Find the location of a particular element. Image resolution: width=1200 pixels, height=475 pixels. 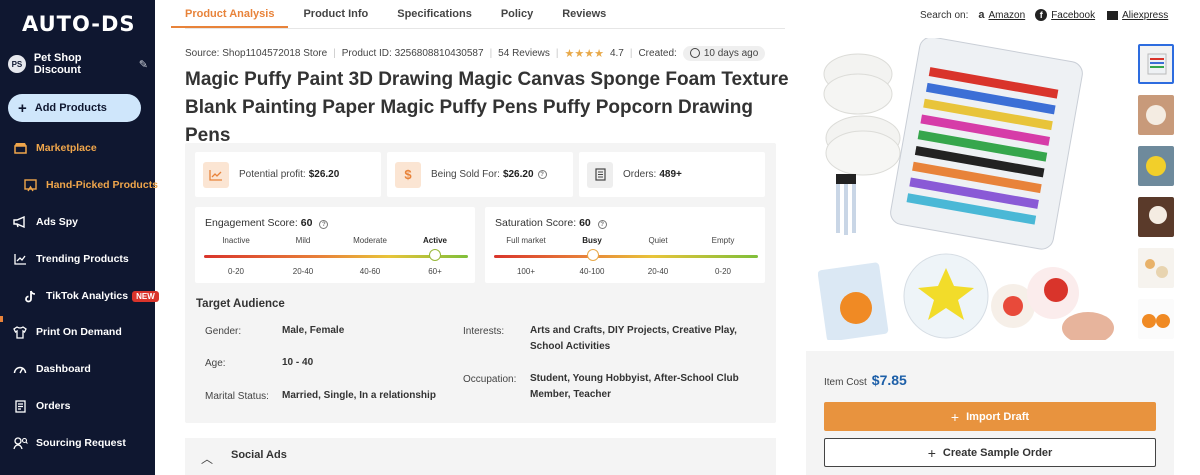

saturation-bar is located at coordinates (626, 256).